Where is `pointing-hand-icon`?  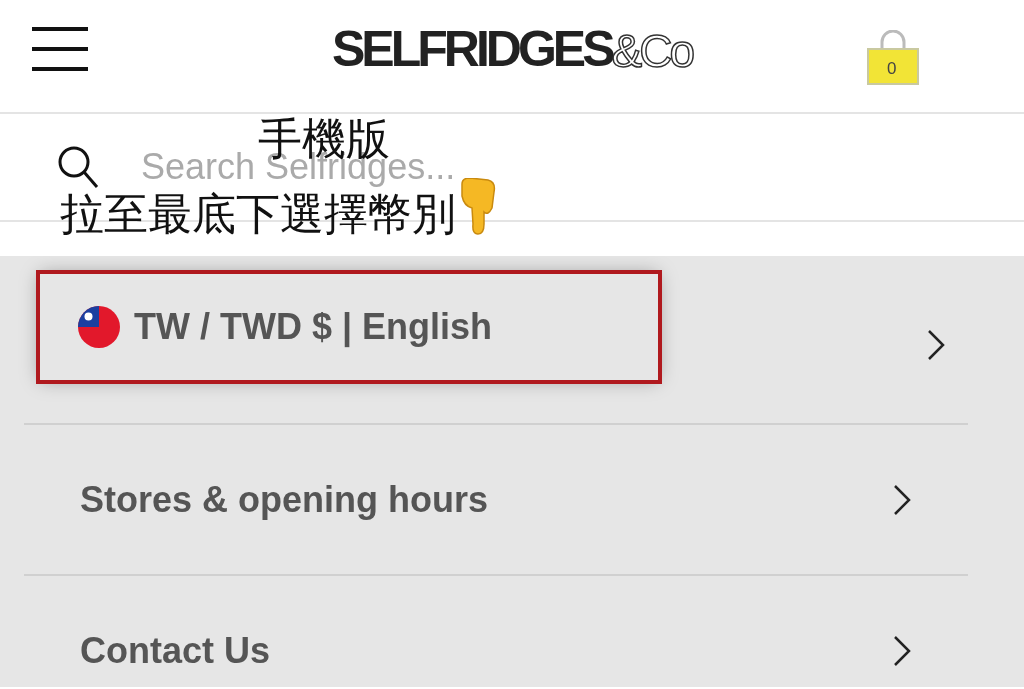
pointing-hand-icon is located at coordinates (478, 207).